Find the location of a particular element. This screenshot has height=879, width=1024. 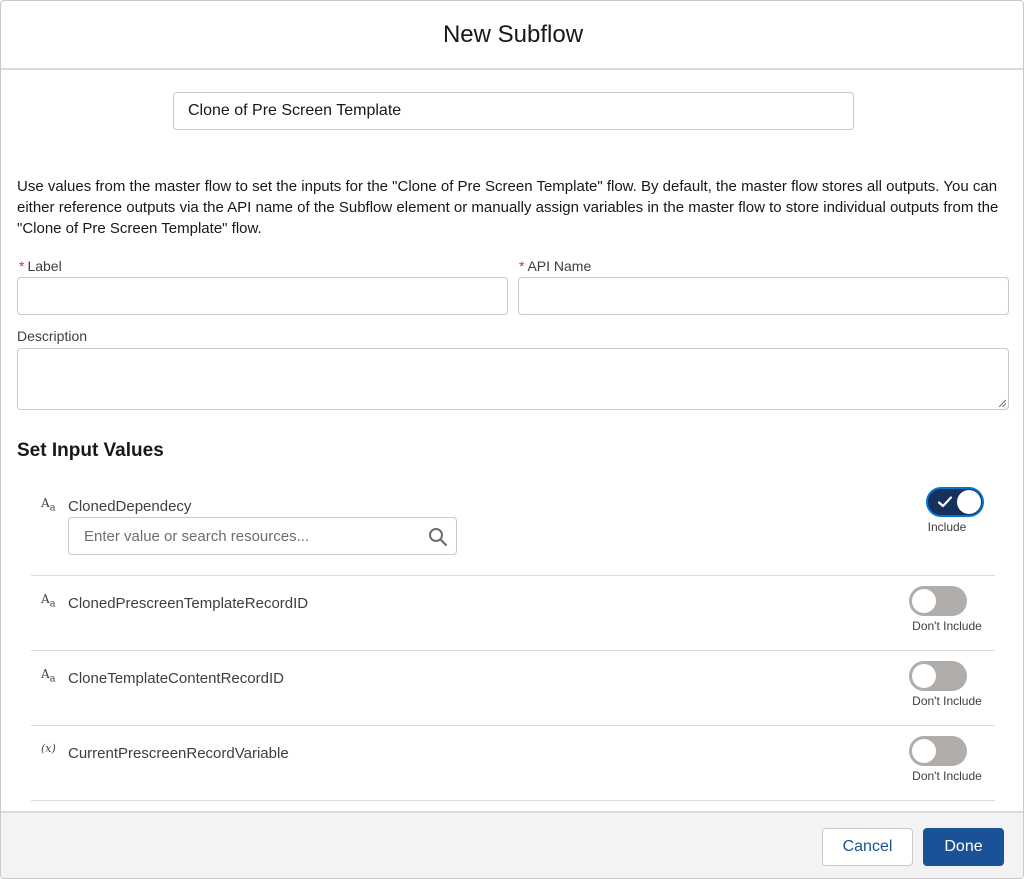

include-toggle-group: Include is located at coordinates (947, 512).